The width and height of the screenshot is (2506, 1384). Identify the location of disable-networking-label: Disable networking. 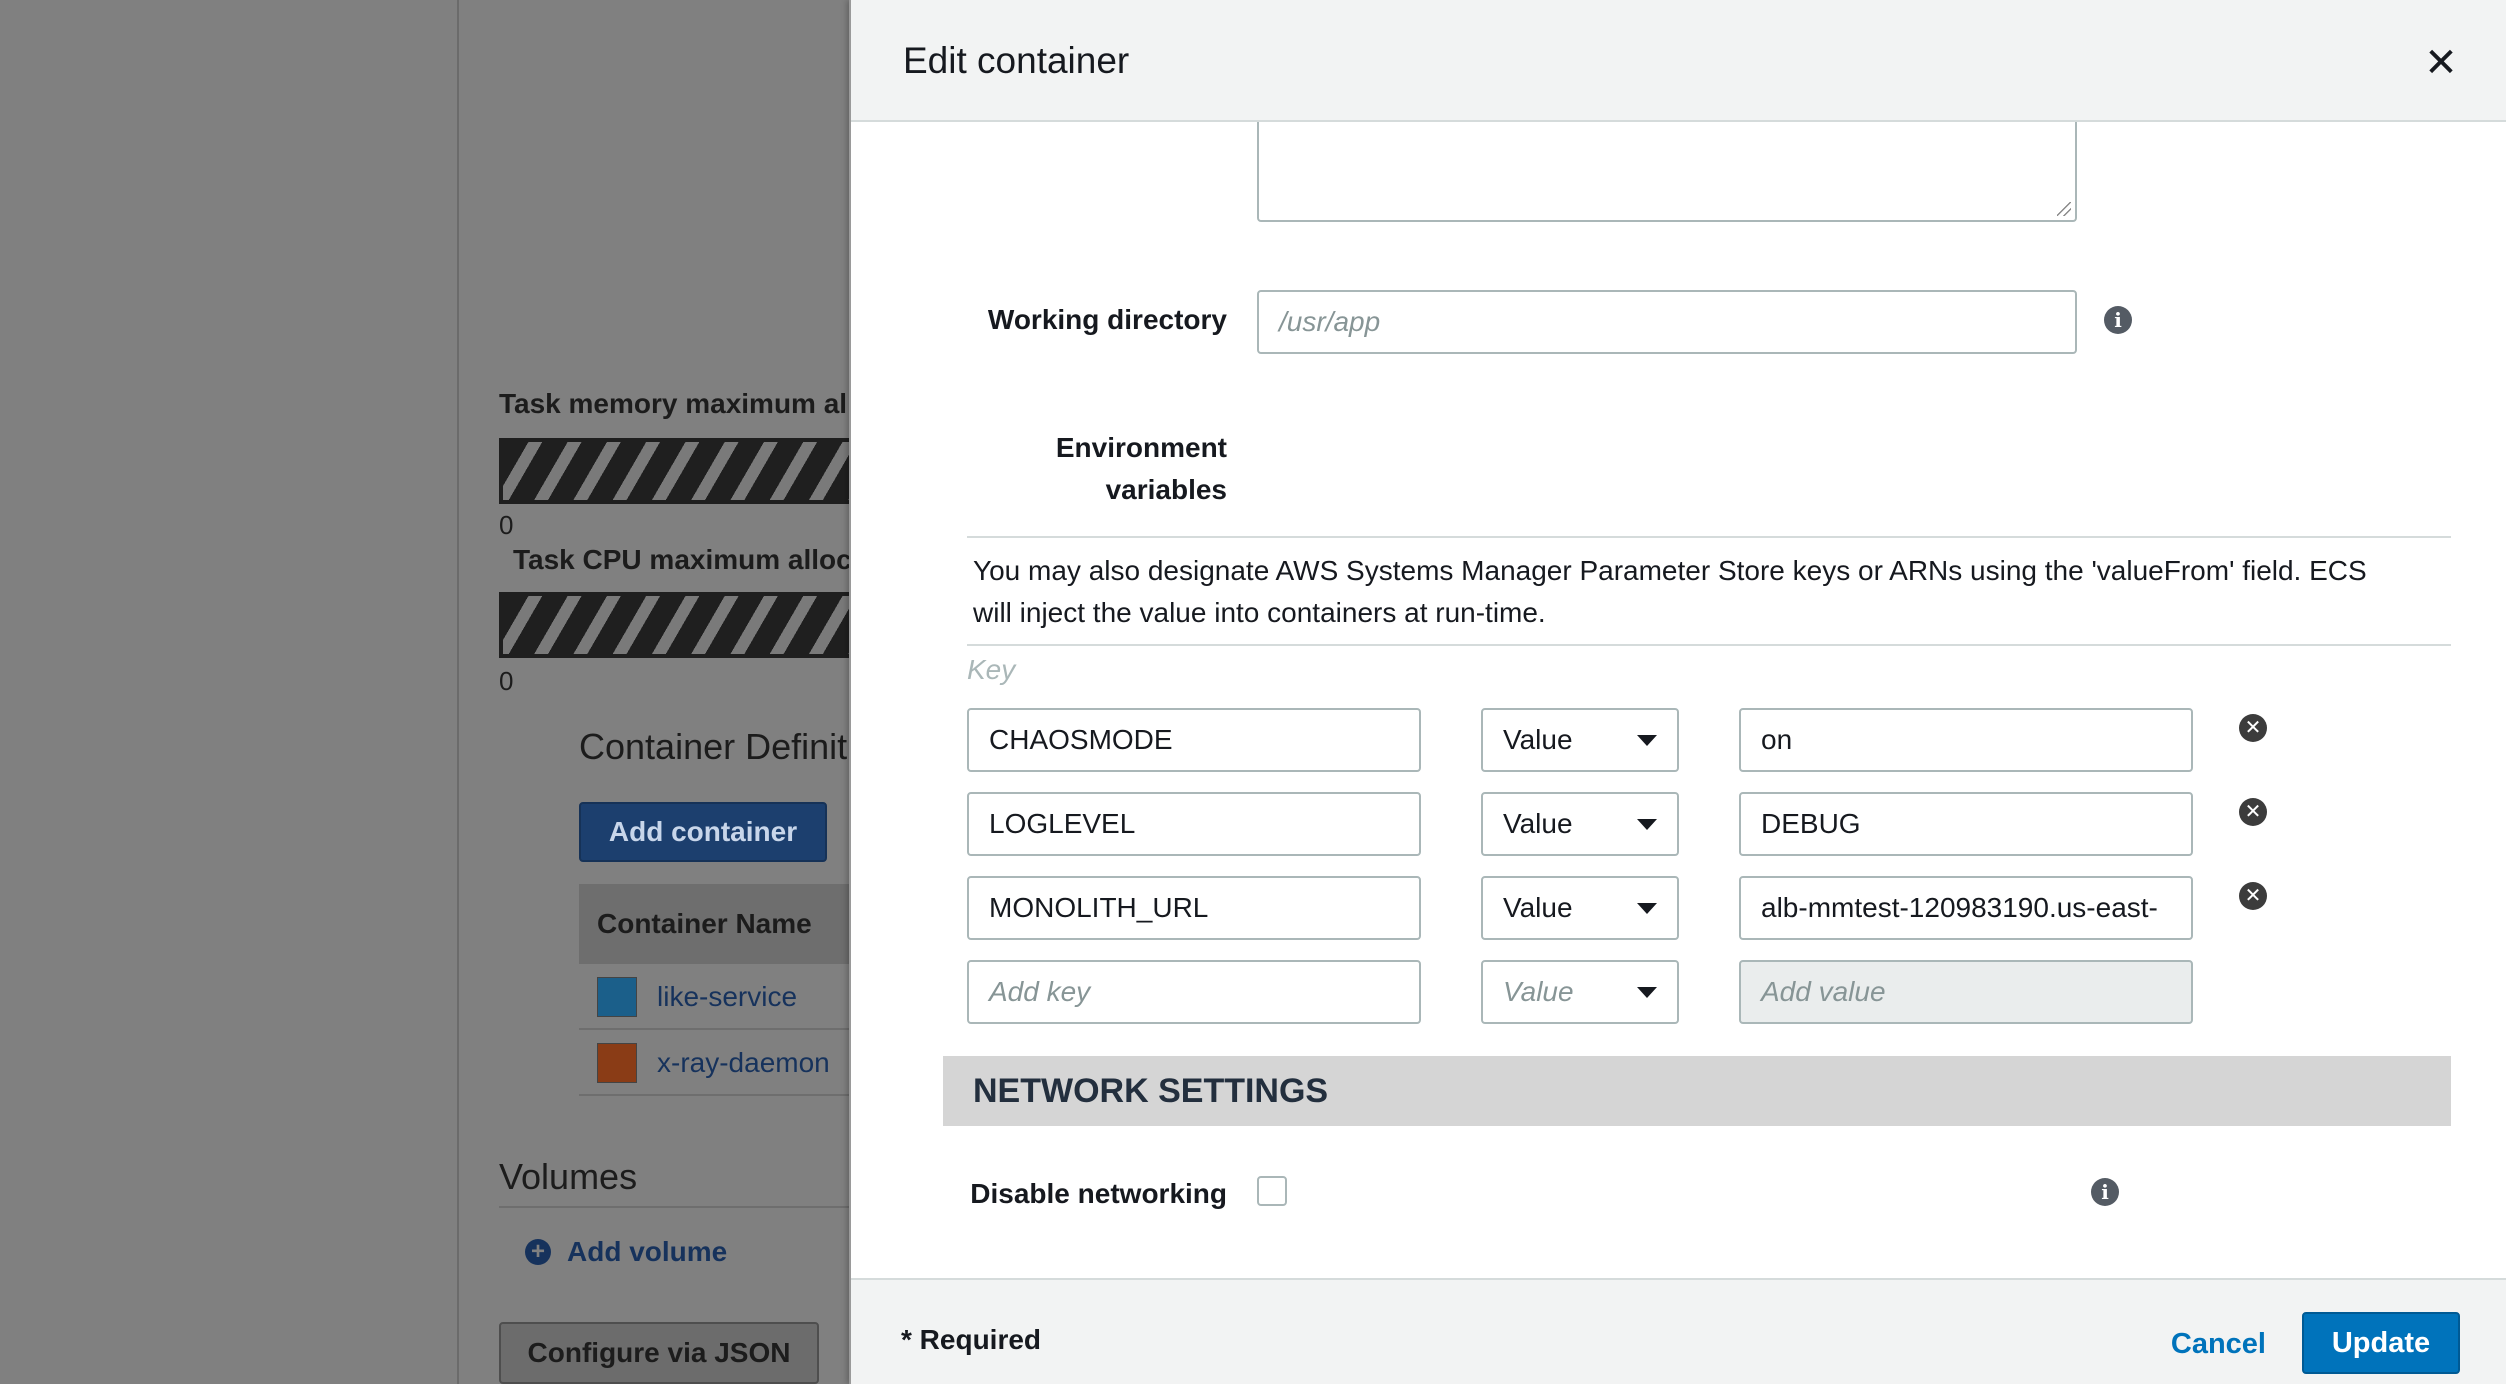
(1098, 1193).